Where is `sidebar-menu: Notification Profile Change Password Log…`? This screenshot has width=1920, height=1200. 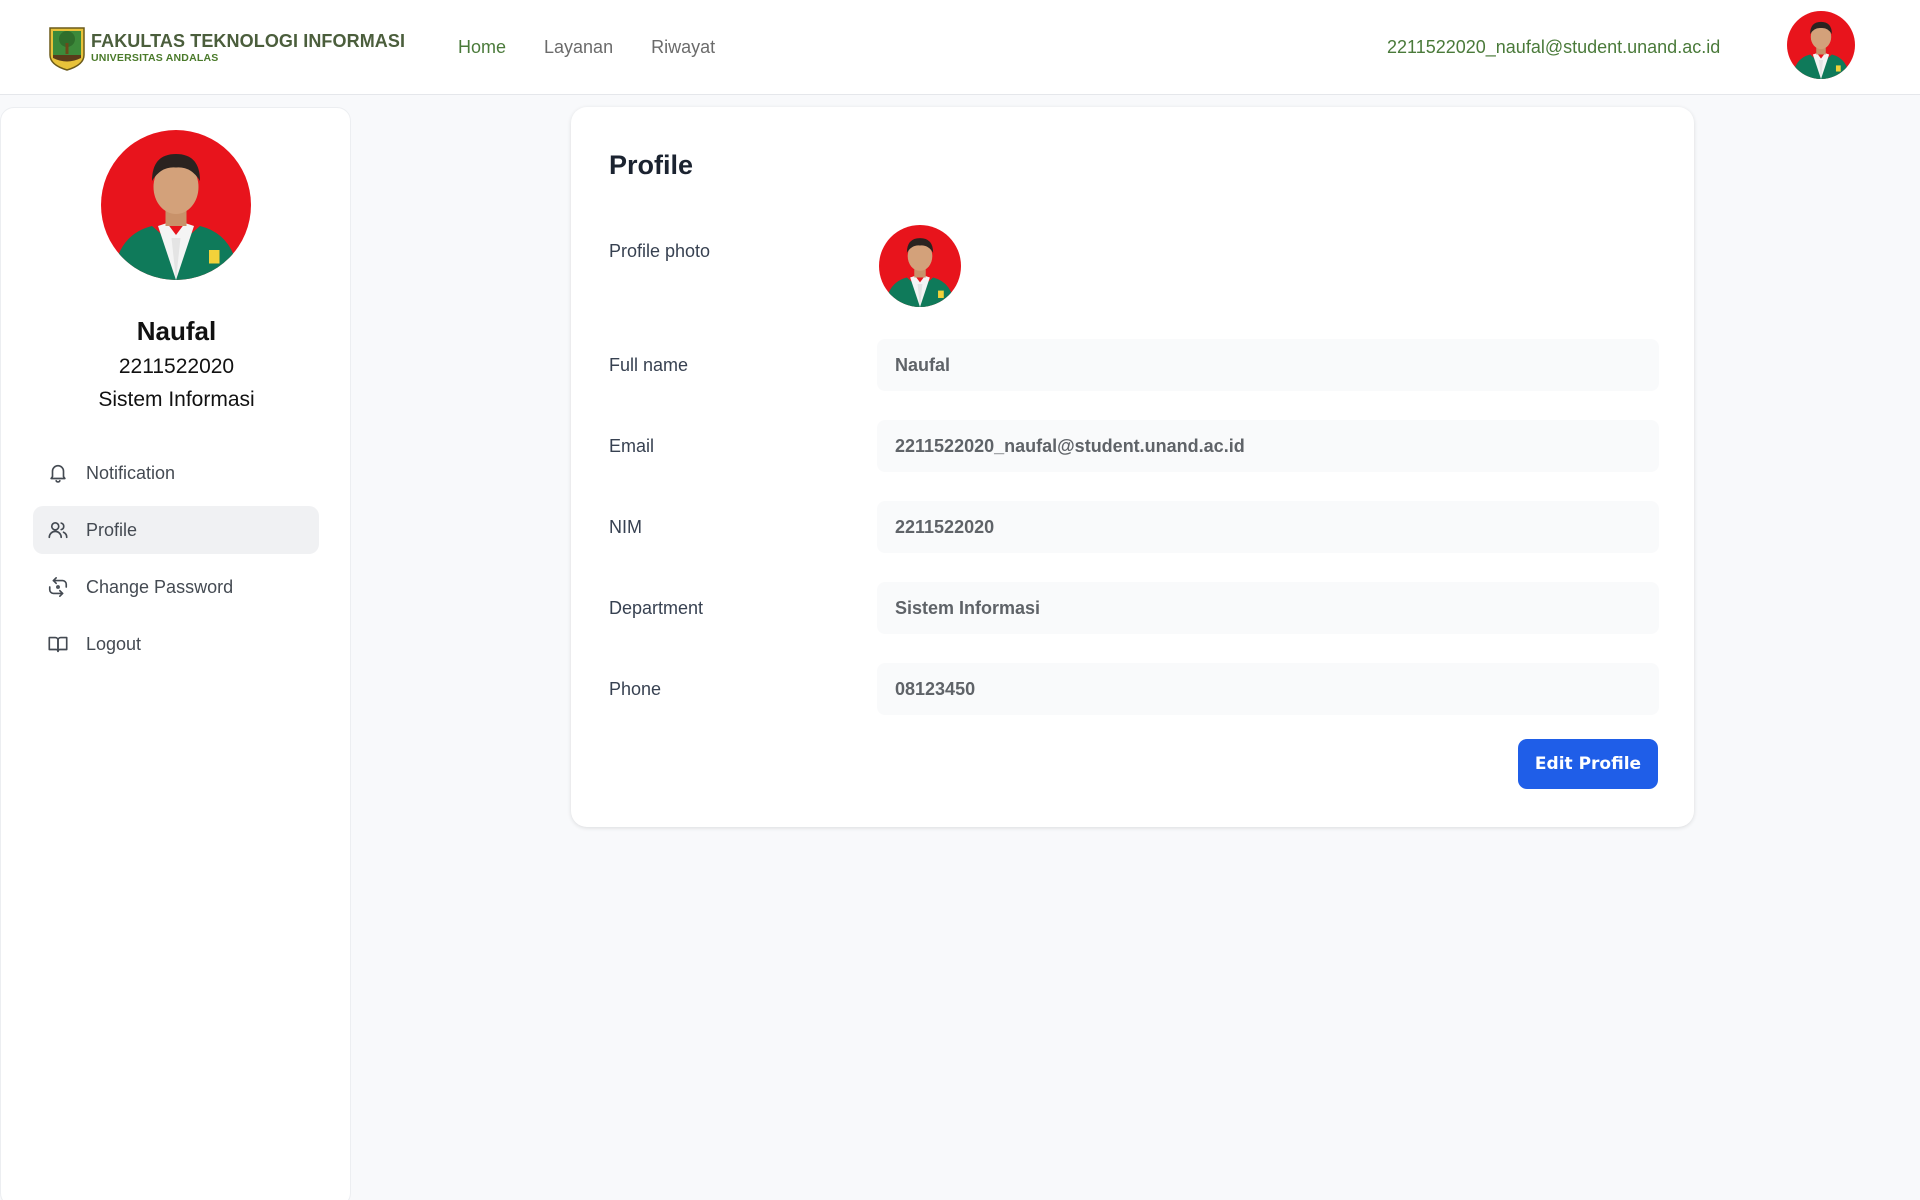 sidebar-menu: Notification Profile Change Password Log… is located at coordinates (176, 563).